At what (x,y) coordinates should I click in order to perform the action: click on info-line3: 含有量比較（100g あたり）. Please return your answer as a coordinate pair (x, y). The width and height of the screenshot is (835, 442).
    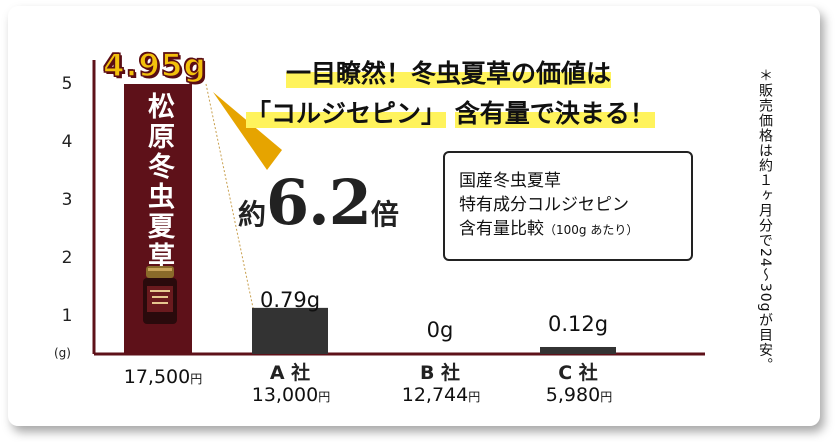
    Looking at the image, I should click on (568, 229).